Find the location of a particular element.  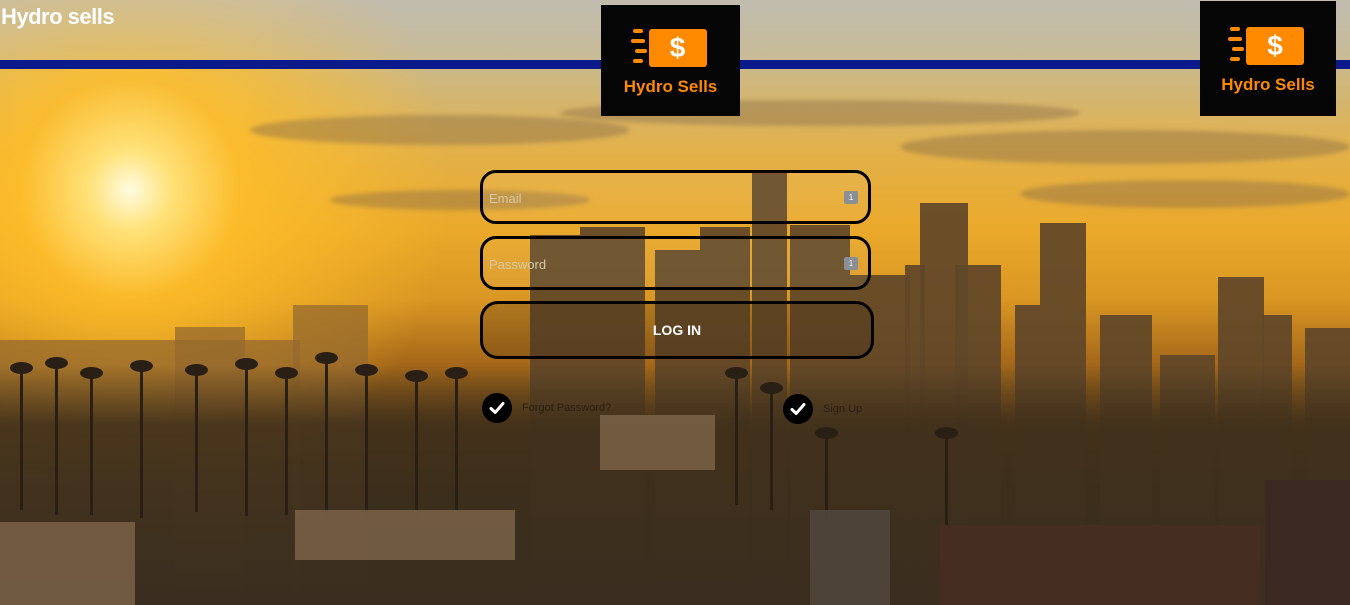

email-field: 1 is located at coordinates (675, 197).